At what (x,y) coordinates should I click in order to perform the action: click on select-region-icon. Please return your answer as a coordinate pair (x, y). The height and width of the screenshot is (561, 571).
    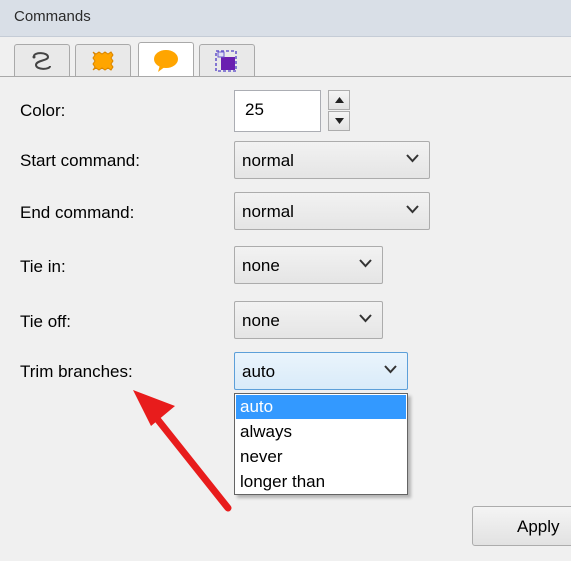
    Looking at the image, I should click on (226, 61).